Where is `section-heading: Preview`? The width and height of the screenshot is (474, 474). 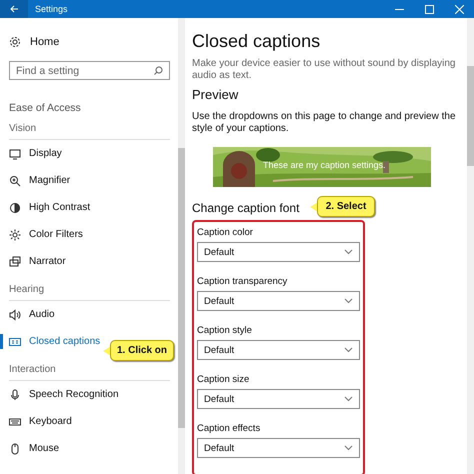
section-heading: Preview is located at coordinates (216, 94).